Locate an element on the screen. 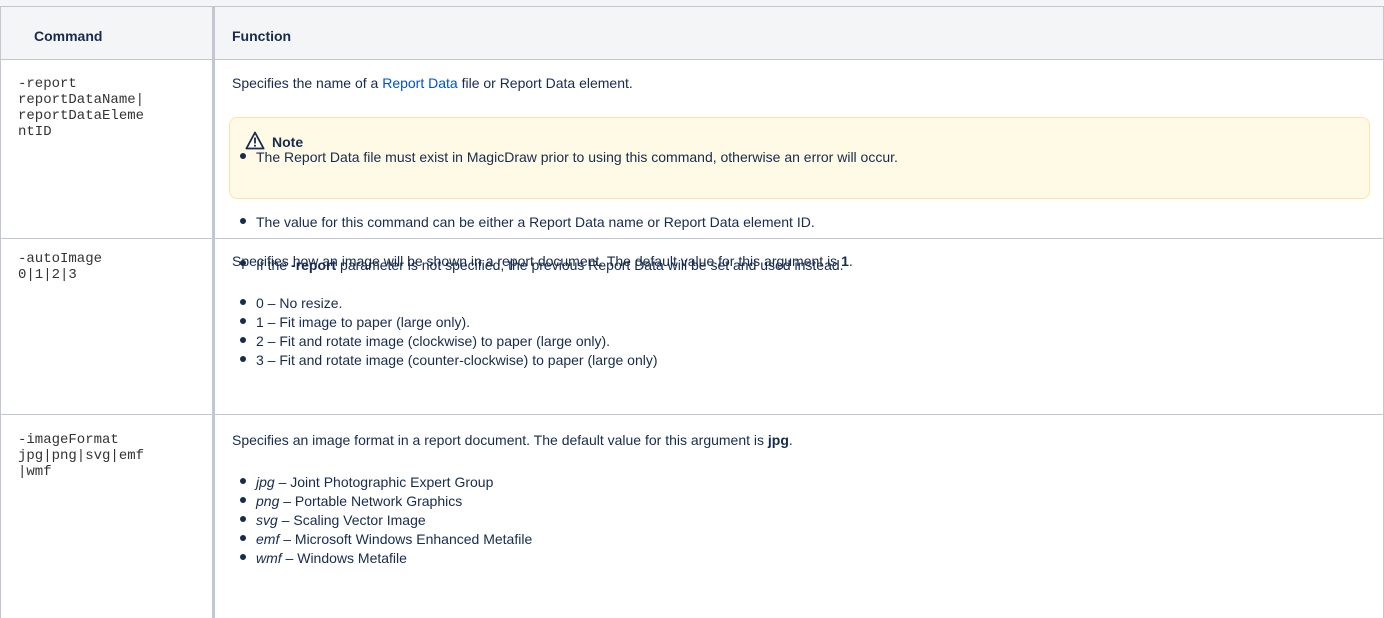 The height and width of the screenshot is (618, 1384). format-desc: – Scaling Vector Image is located at coordinates (351, 520).